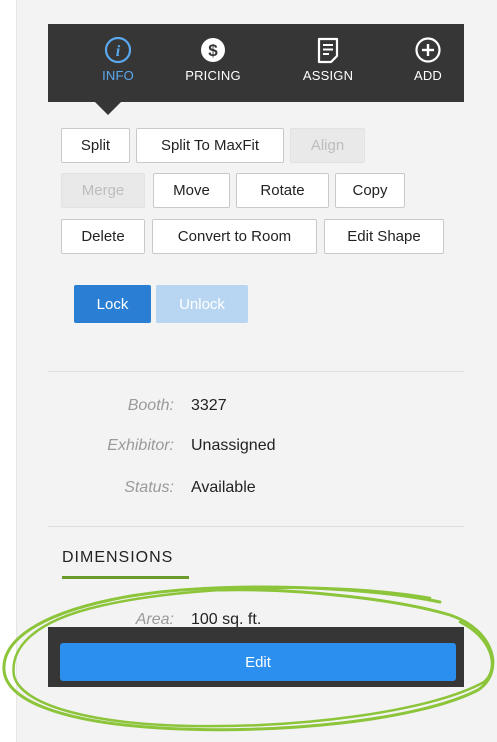 The height and width of the screenshot is (742, 497). Describe the element at coordinates (103, 190) in the screenshot. I see `merge-button: Merge` at that location.